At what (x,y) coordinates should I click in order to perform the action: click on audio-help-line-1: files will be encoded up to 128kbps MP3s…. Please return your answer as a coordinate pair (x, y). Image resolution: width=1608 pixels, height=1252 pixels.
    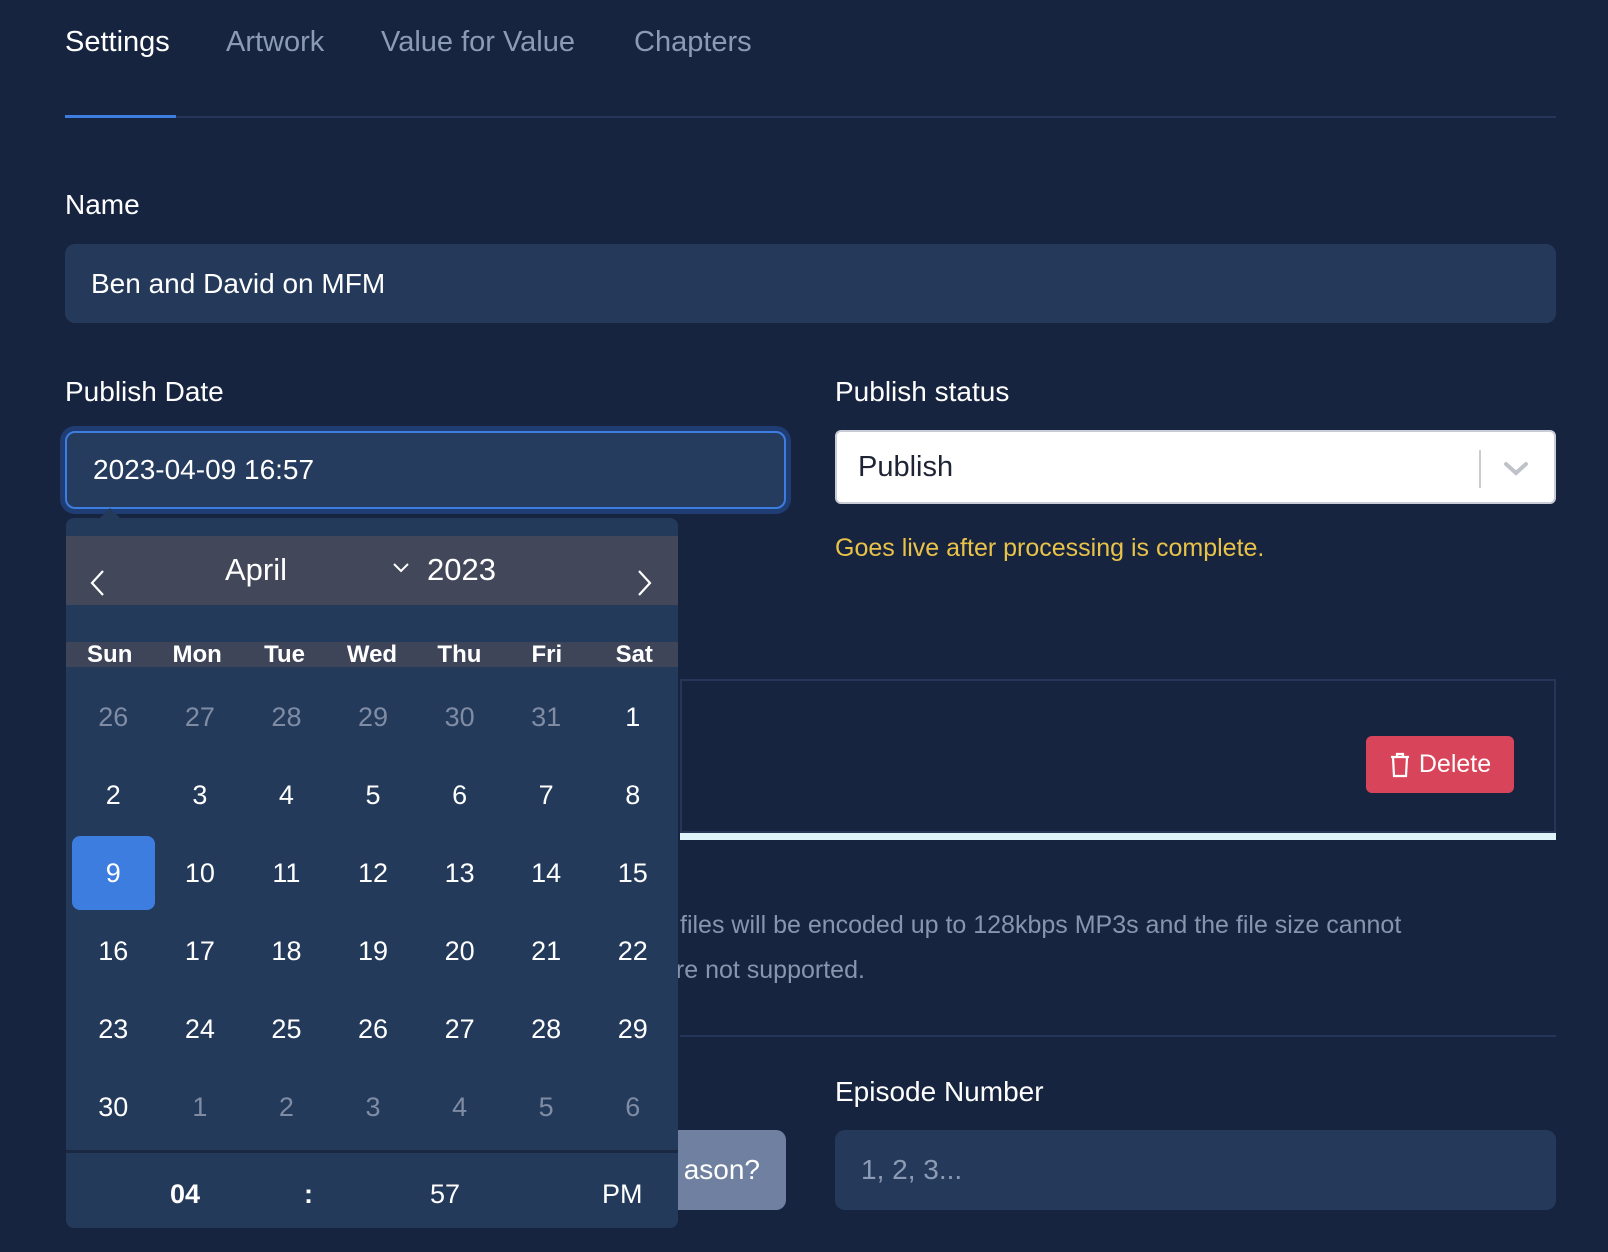
    Looking at the image, I should click on (1041, 925).